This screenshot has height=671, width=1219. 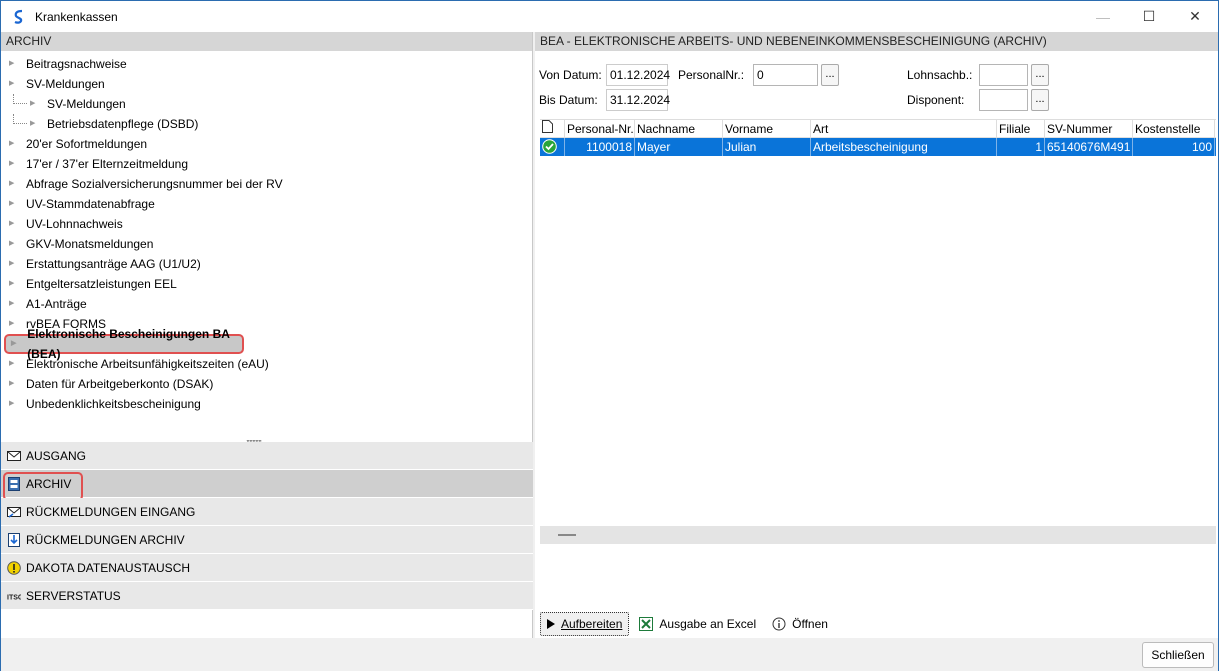 What do you see at coordinates (107, 164) in the screenshot?
I see `tree-item-label: 17'er / 37'er Elternzeitmeldung` at bounding box center [107, 164].